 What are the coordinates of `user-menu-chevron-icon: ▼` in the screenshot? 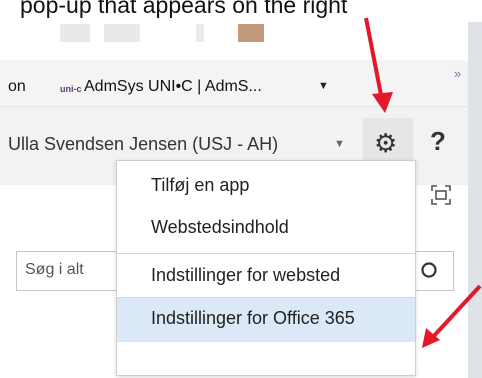 It's located at (339, 144).